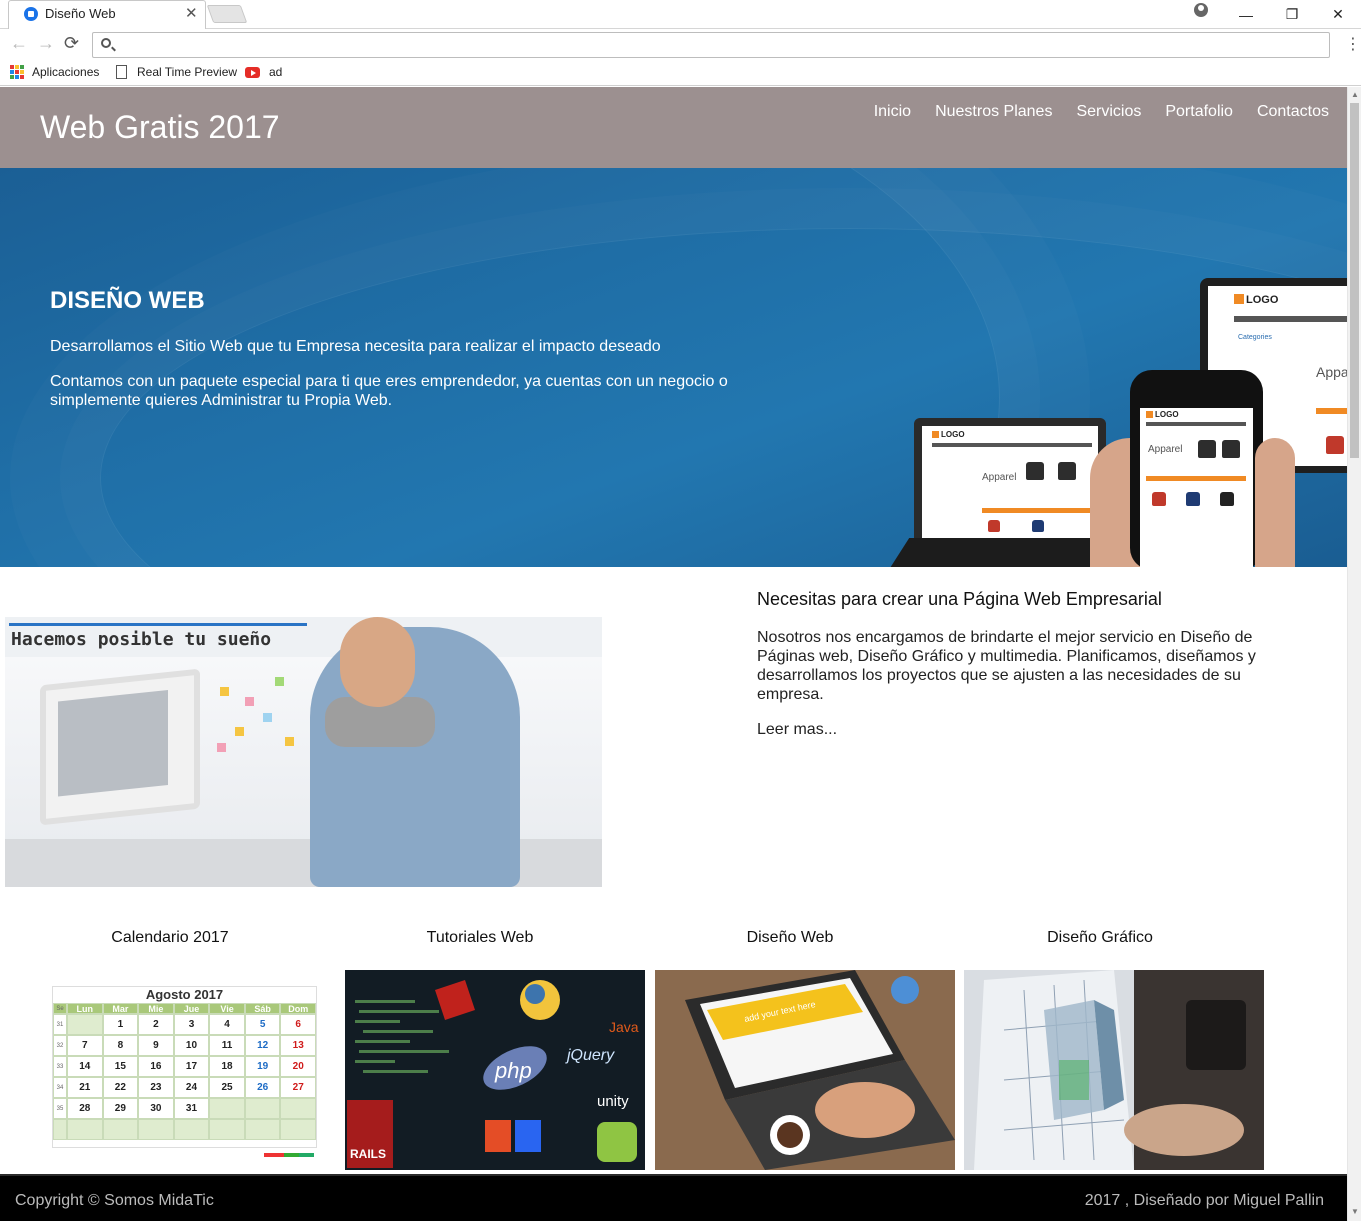 This screenshot has height=1221, width=1361. I want to click on minimize-button: —, so click(1246, 15).